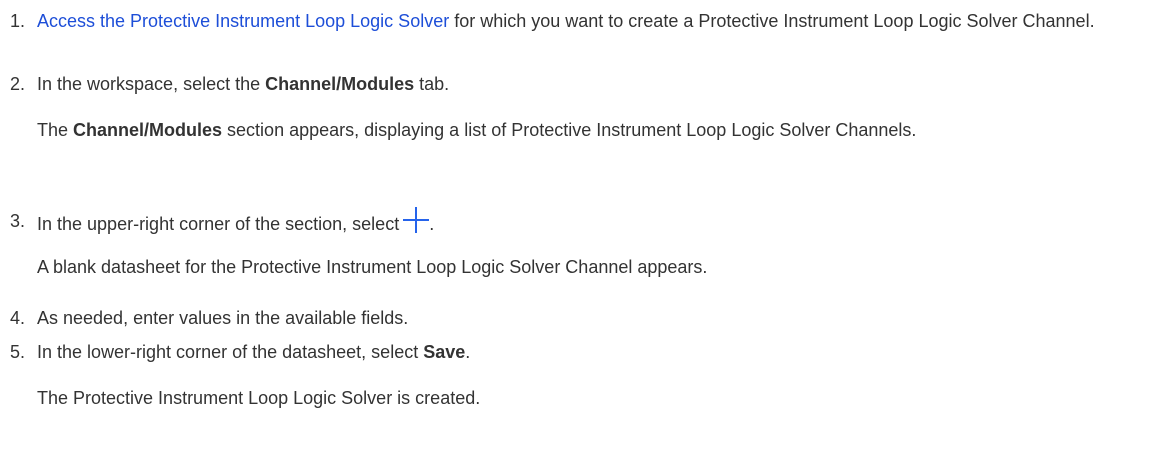  What do you see at coordinates (416, 220) in the screenshot?
I see `plus-icon` at bounding box center [416, 220].